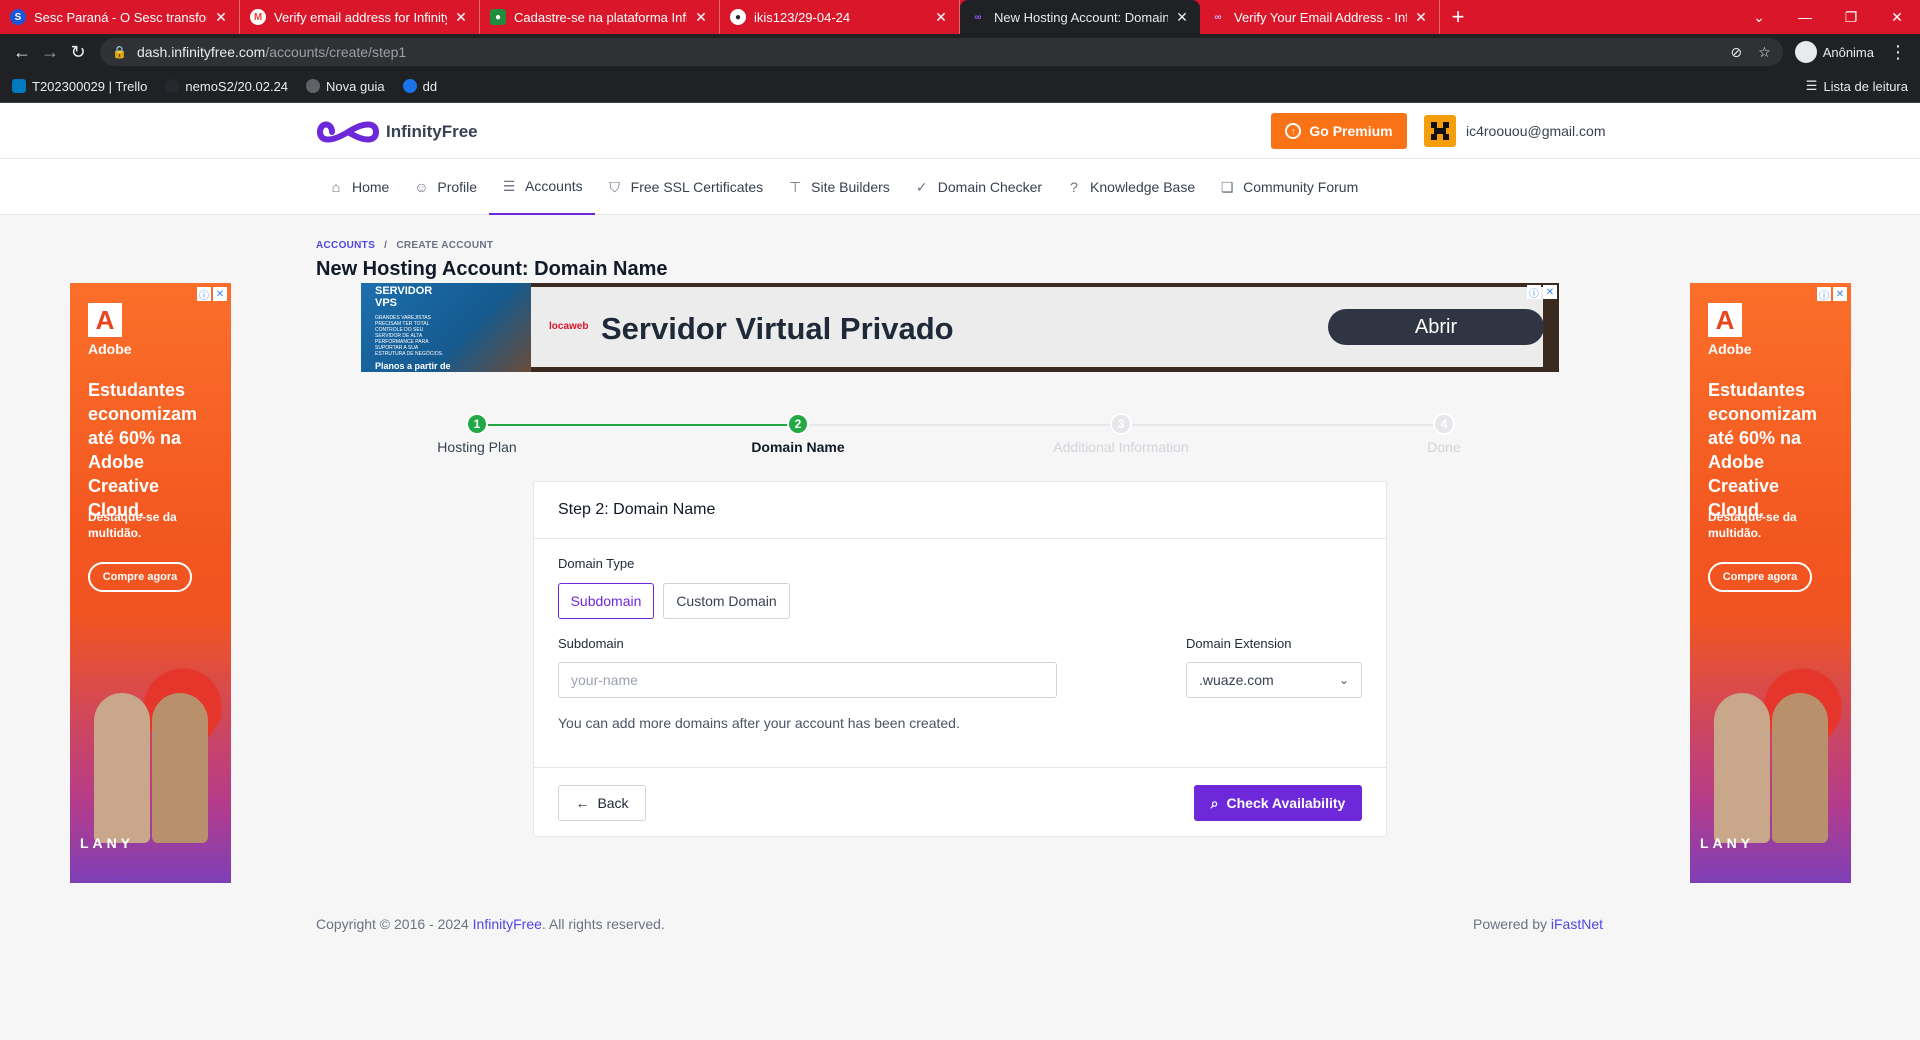 The height and width of the screenshot is (1040, 1920). Describe the element at coordinates (1759, 17) in the screenshot. I see `tab-search-icon: ⌄` at that location.